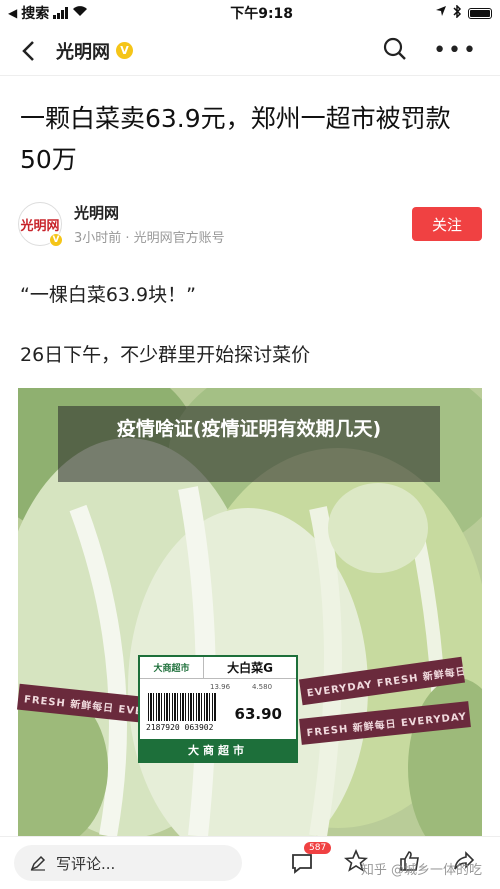 The width and height of the screenshot is (500, 889). I want to click on status-bar: ◀ 搜索 下午9:18, so click(250, 13).